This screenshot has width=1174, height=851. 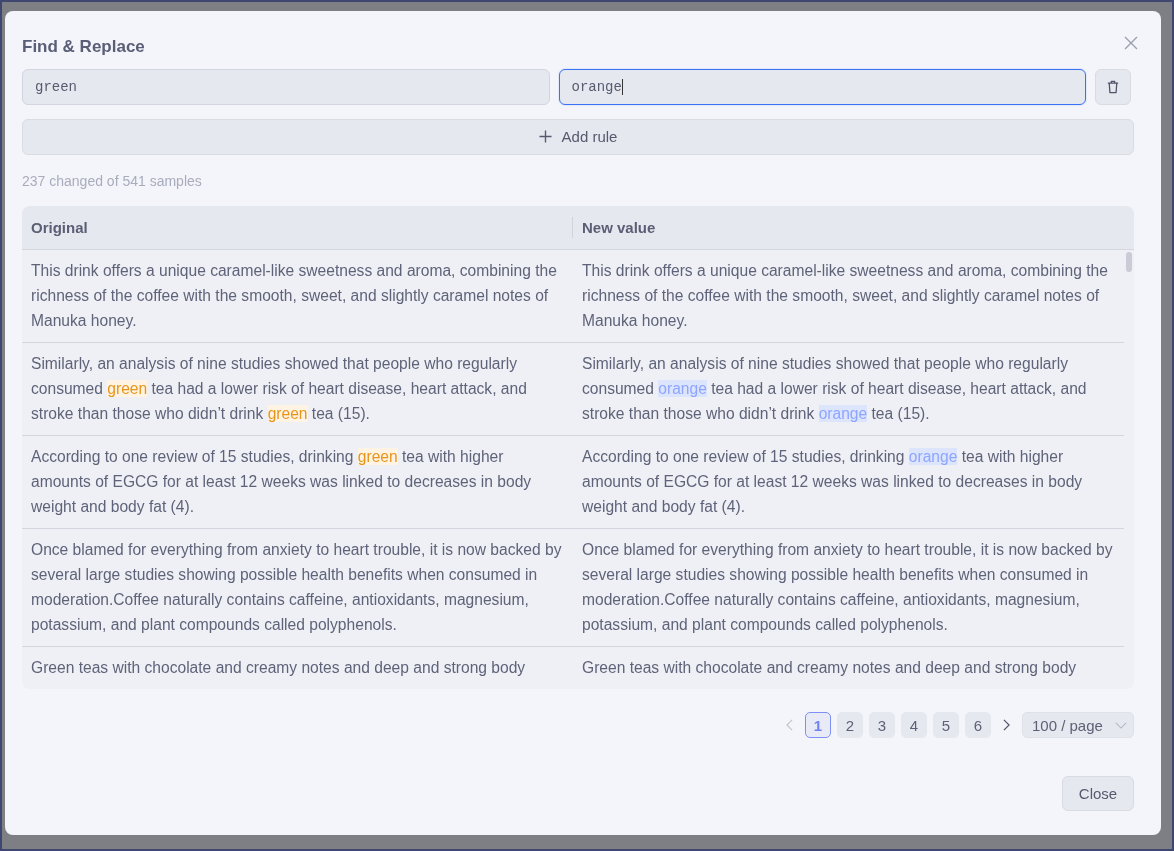 What do you see at coordinates (978, 725) in the screenshot?
I see `page-button: 6` at bounding box center [978, 725].